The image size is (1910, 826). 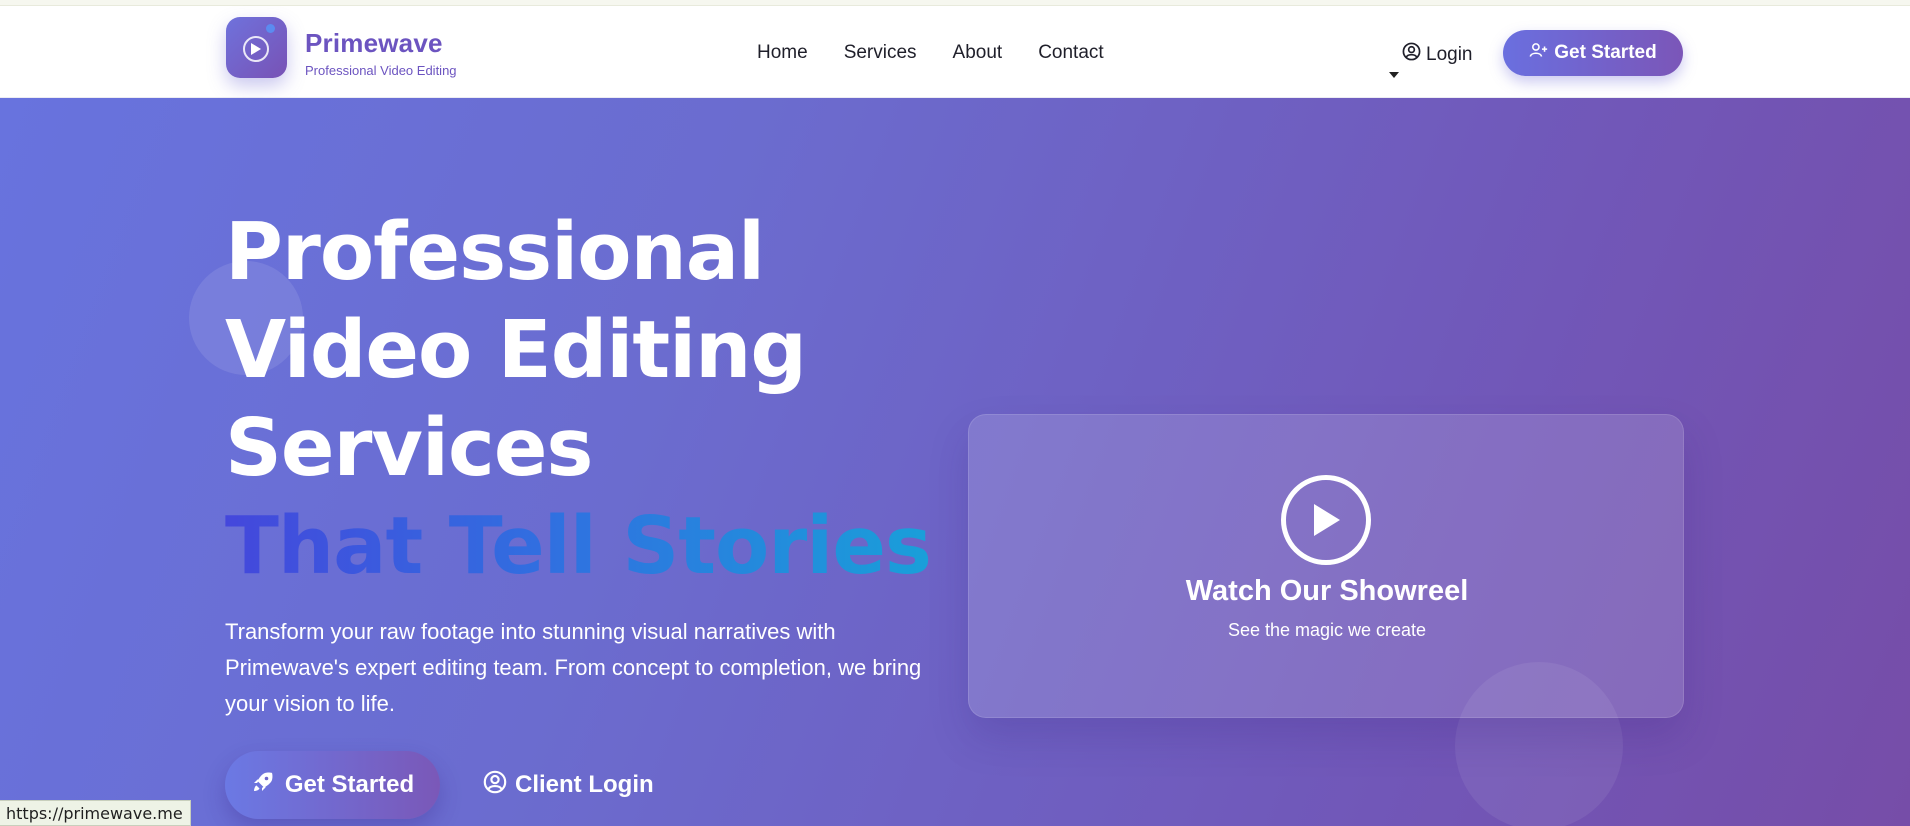 I want to click on main-nav: Home Services About Contact, so click(x=930, y=57).